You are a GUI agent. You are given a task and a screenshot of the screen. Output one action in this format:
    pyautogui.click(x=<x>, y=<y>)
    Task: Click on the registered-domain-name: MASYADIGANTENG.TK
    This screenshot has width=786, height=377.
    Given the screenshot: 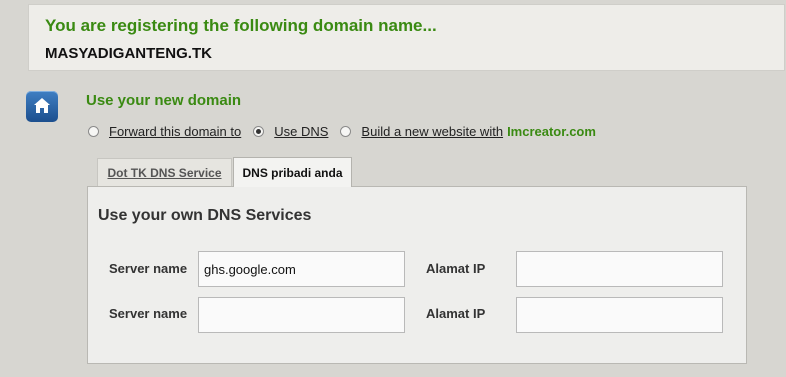 What is the action you would take?
    pyautogui.click(x=128, y=53)
    